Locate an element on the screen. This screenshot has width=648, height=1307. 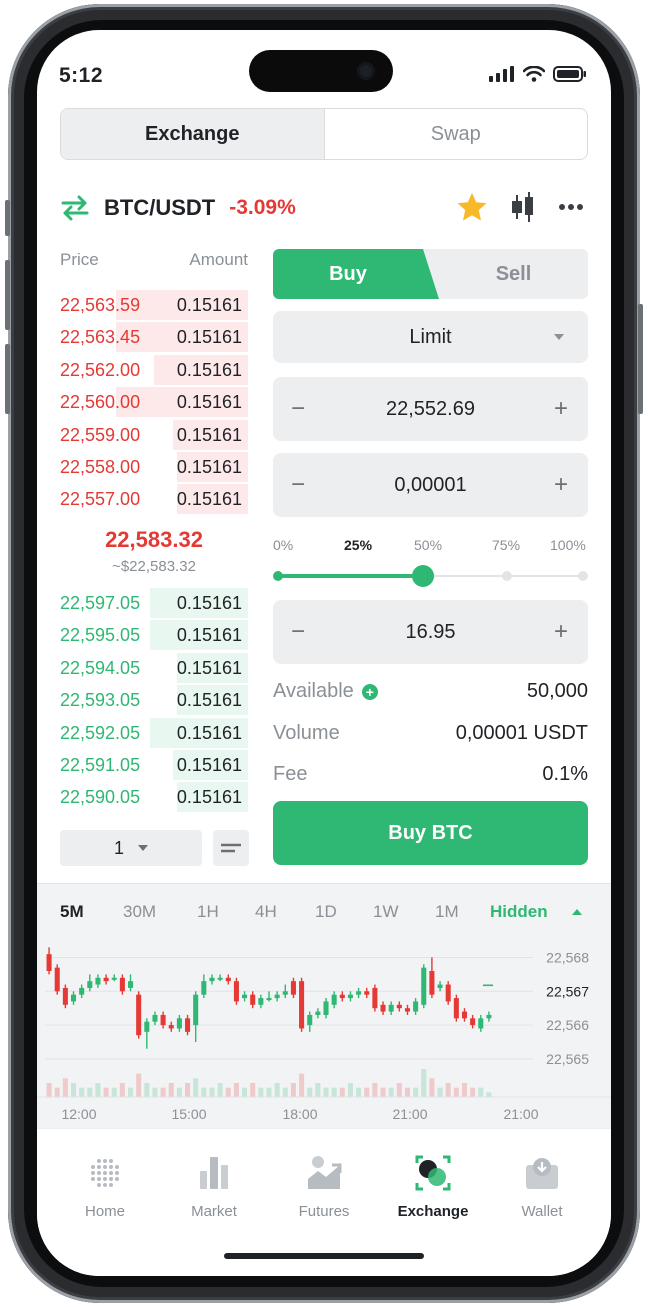
add-funds-icon: + is located at coordinates (369, 691).